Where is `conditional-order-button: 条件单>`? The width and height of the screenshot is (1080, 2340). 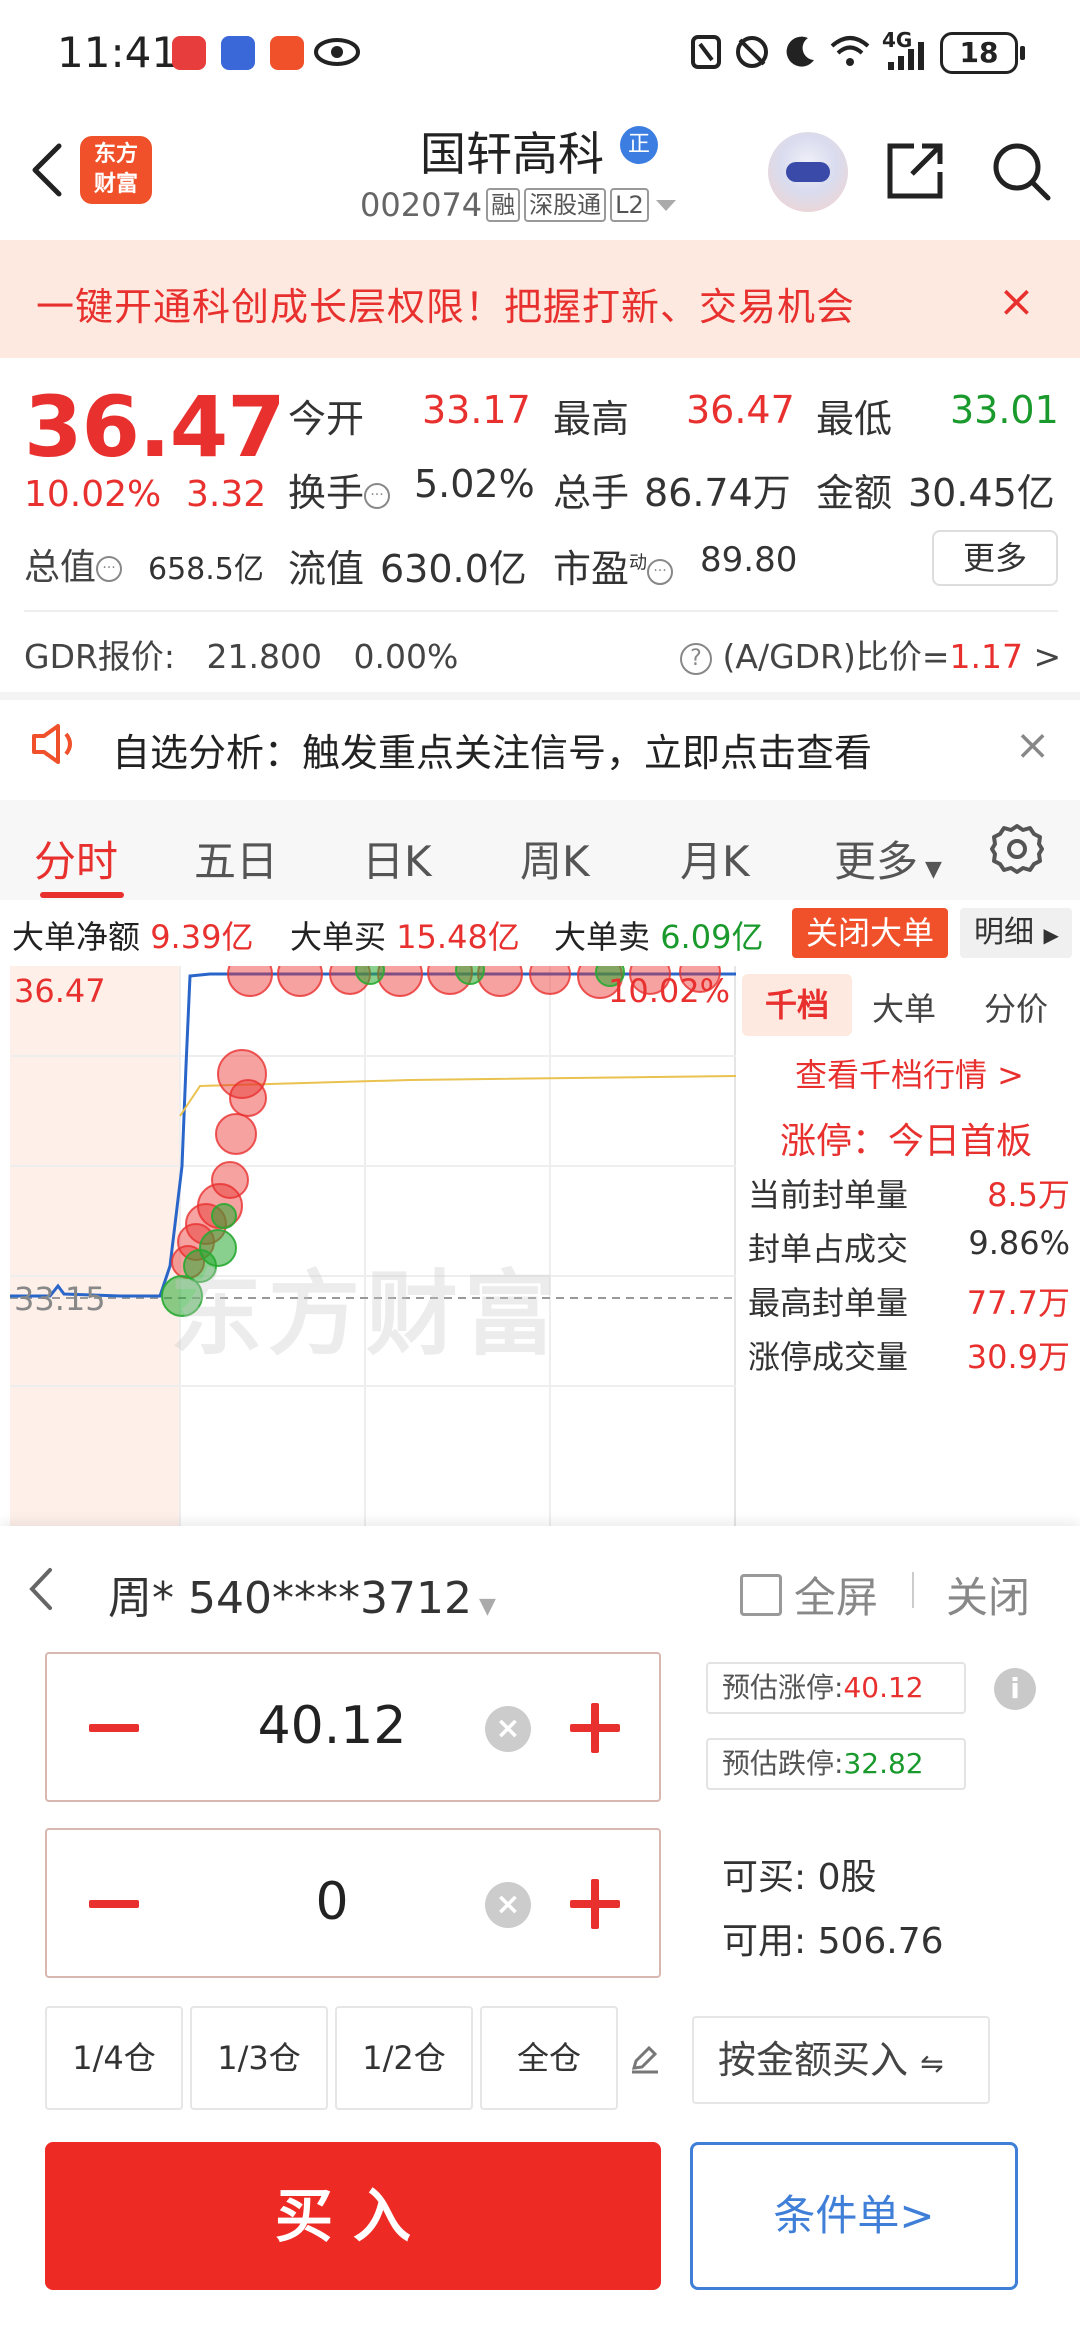 conditional-order-button: 条件单> is located at coordinates (854, 2216).